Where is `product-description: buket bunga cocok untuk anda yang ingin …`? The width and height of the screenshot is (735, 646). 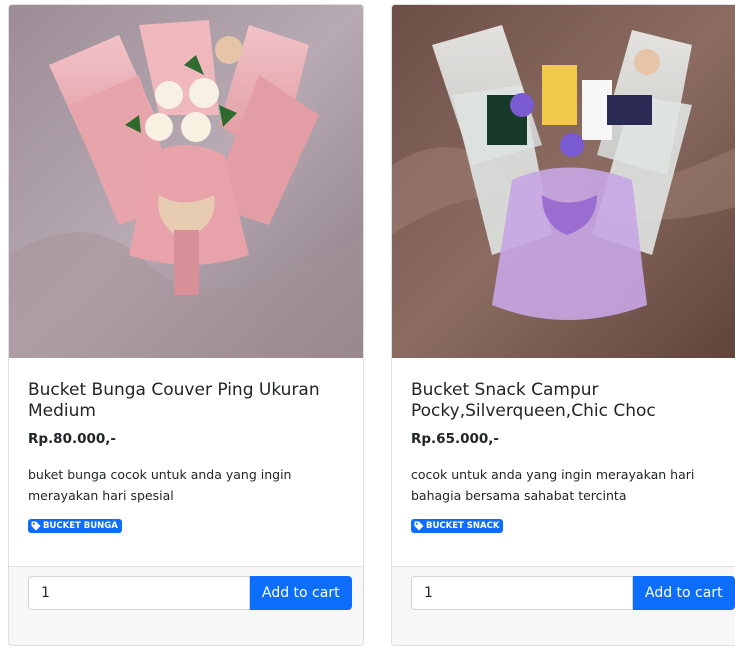
product-description: buket bunga cocok untuk anda yang ingin … is located at coordinates (160, 485).